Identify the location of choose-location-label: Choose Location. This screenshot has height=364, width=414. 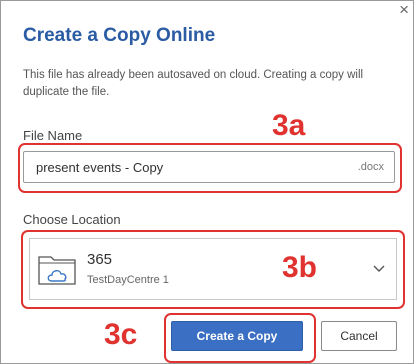
(72, 219).